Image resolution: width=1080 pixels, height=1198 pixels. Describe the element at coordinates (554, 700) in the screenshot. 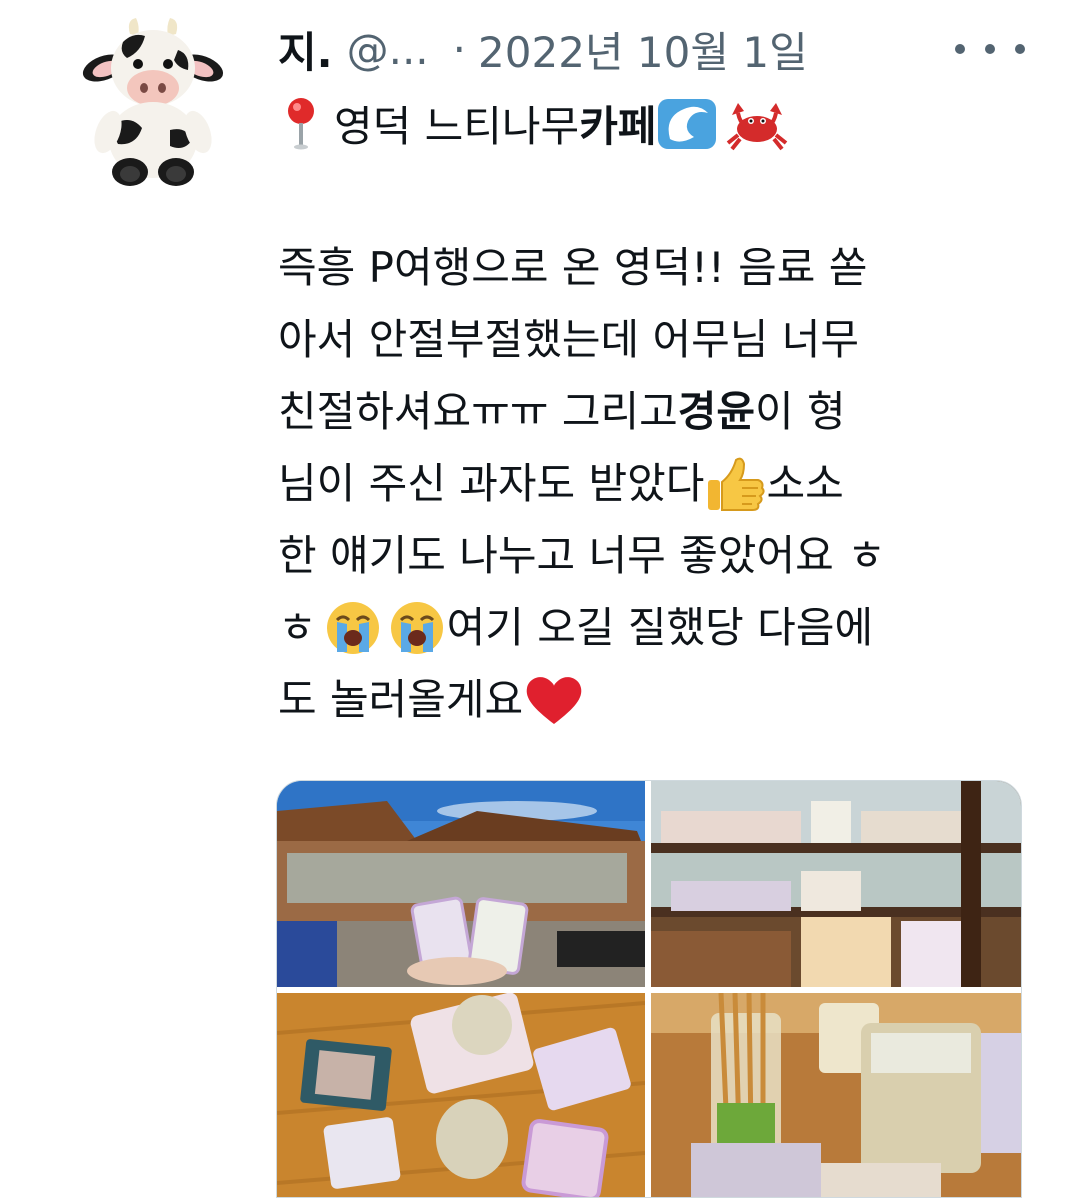

I see `red-heart-icon` at that location.